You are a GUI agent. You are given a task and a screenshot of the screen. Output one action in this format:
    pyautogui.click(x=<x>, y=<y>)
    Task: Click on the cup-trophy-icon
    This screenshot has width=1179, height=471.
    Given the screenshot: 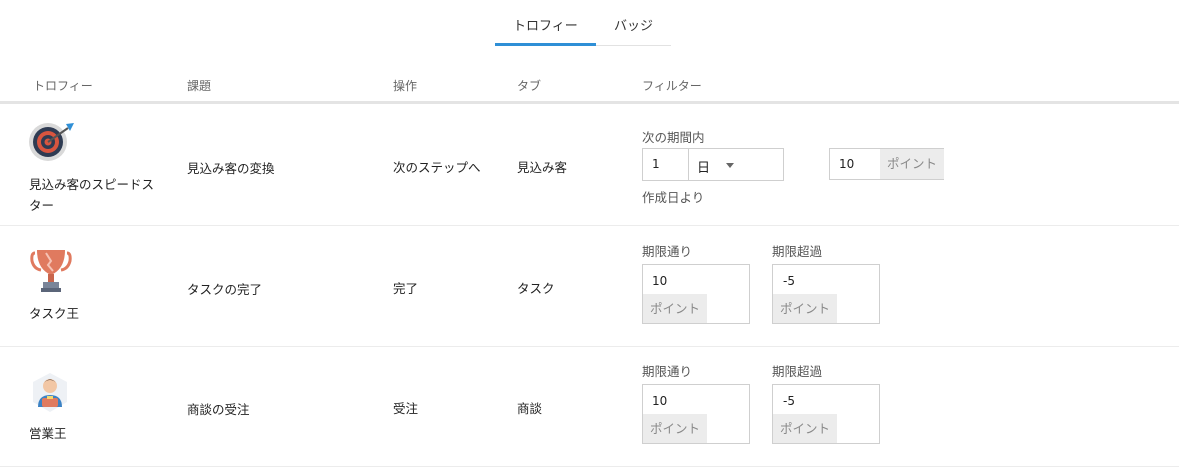 What is the action you would take?
    pyautogui.click(x=51, y=269)
    